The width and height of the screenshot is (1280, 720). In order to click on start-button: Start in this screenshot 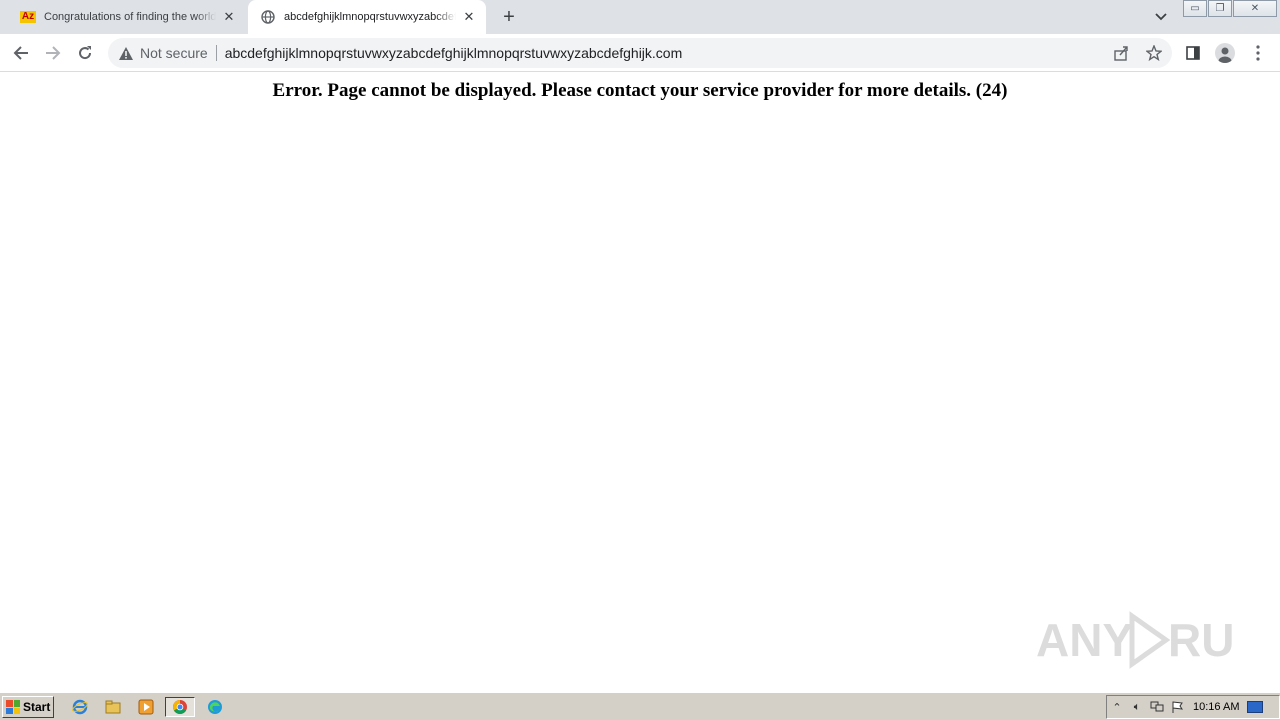, I will do `click(28, 707)`.